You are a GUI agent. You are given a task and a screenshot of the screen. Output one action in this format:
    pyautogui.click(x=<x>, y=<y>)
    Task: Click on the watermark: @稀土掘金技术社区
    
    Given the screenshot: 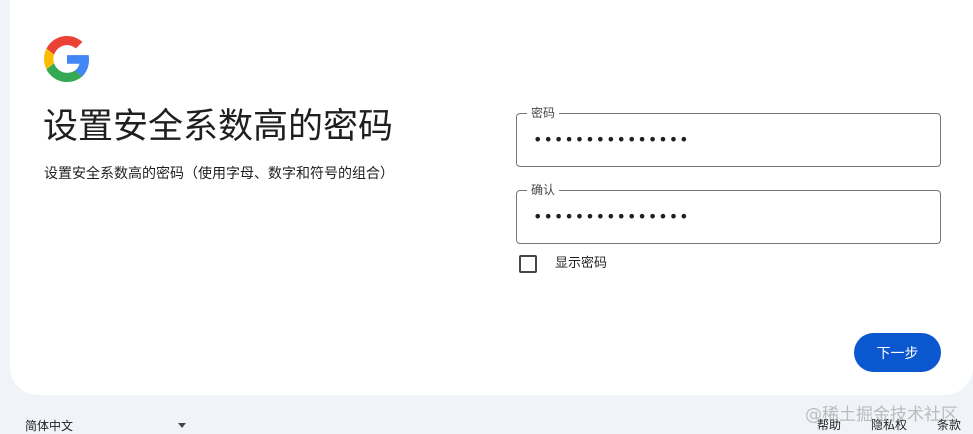 What is the action you would take?
    pyautogui.click(x=881, y=415)
    